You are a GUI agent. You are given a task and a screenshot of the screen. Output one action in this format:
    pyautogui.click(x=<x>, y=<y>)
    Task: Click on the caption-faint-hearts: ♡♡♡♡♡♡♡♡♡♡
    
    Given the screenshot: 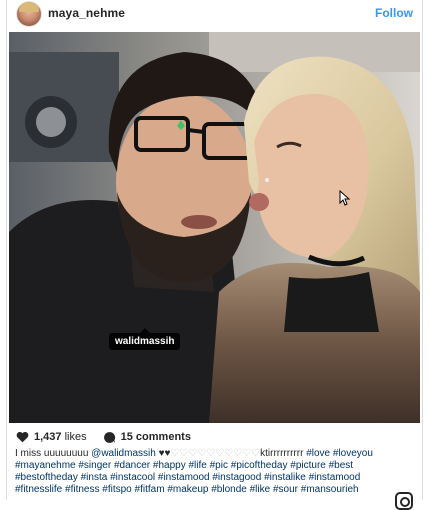 What is the action you would take?
    pyautogui.click(x=215, y=453)
    